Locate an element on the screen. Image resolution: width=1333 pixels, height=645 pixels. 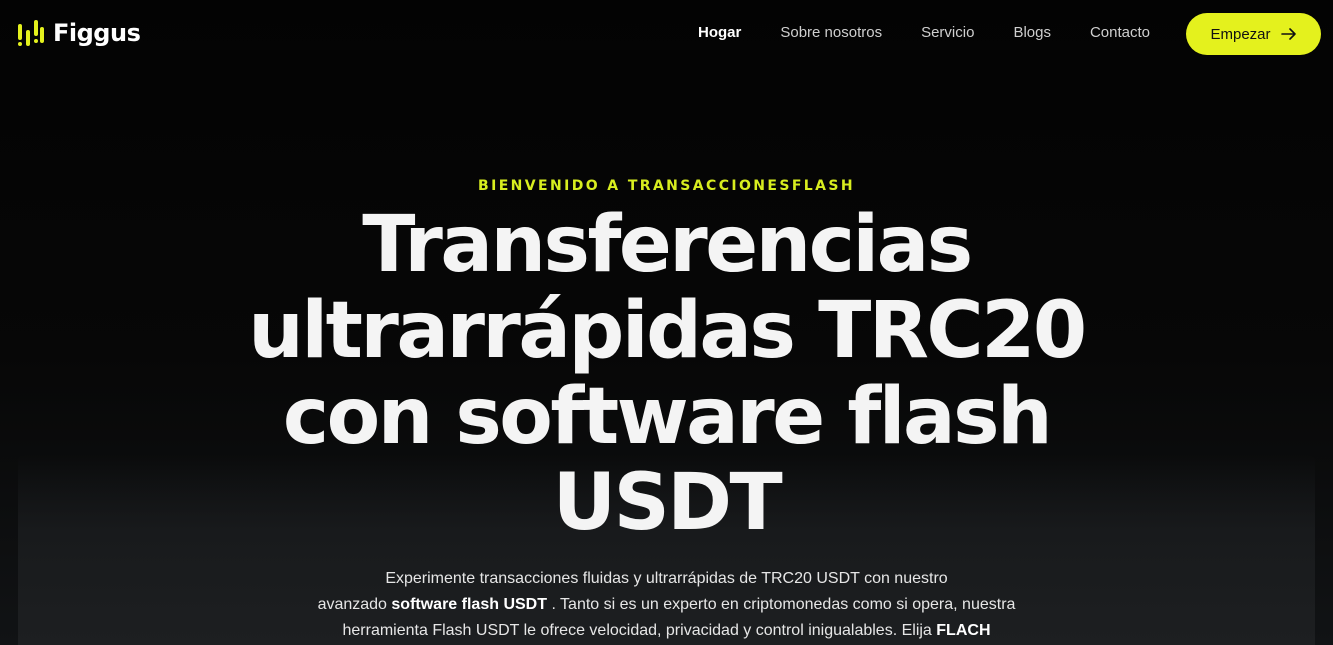
hero-title-line: Transferencias is located at coordinates (667, 245).